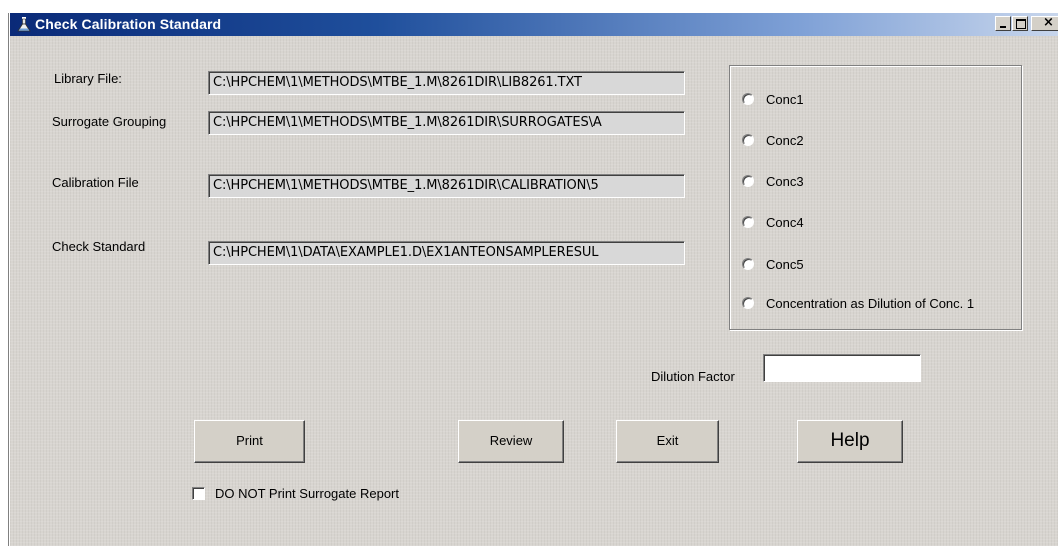  Describe the element at coordinates (850, 441) in the screenshot. I see `help-button: Help` at that location.